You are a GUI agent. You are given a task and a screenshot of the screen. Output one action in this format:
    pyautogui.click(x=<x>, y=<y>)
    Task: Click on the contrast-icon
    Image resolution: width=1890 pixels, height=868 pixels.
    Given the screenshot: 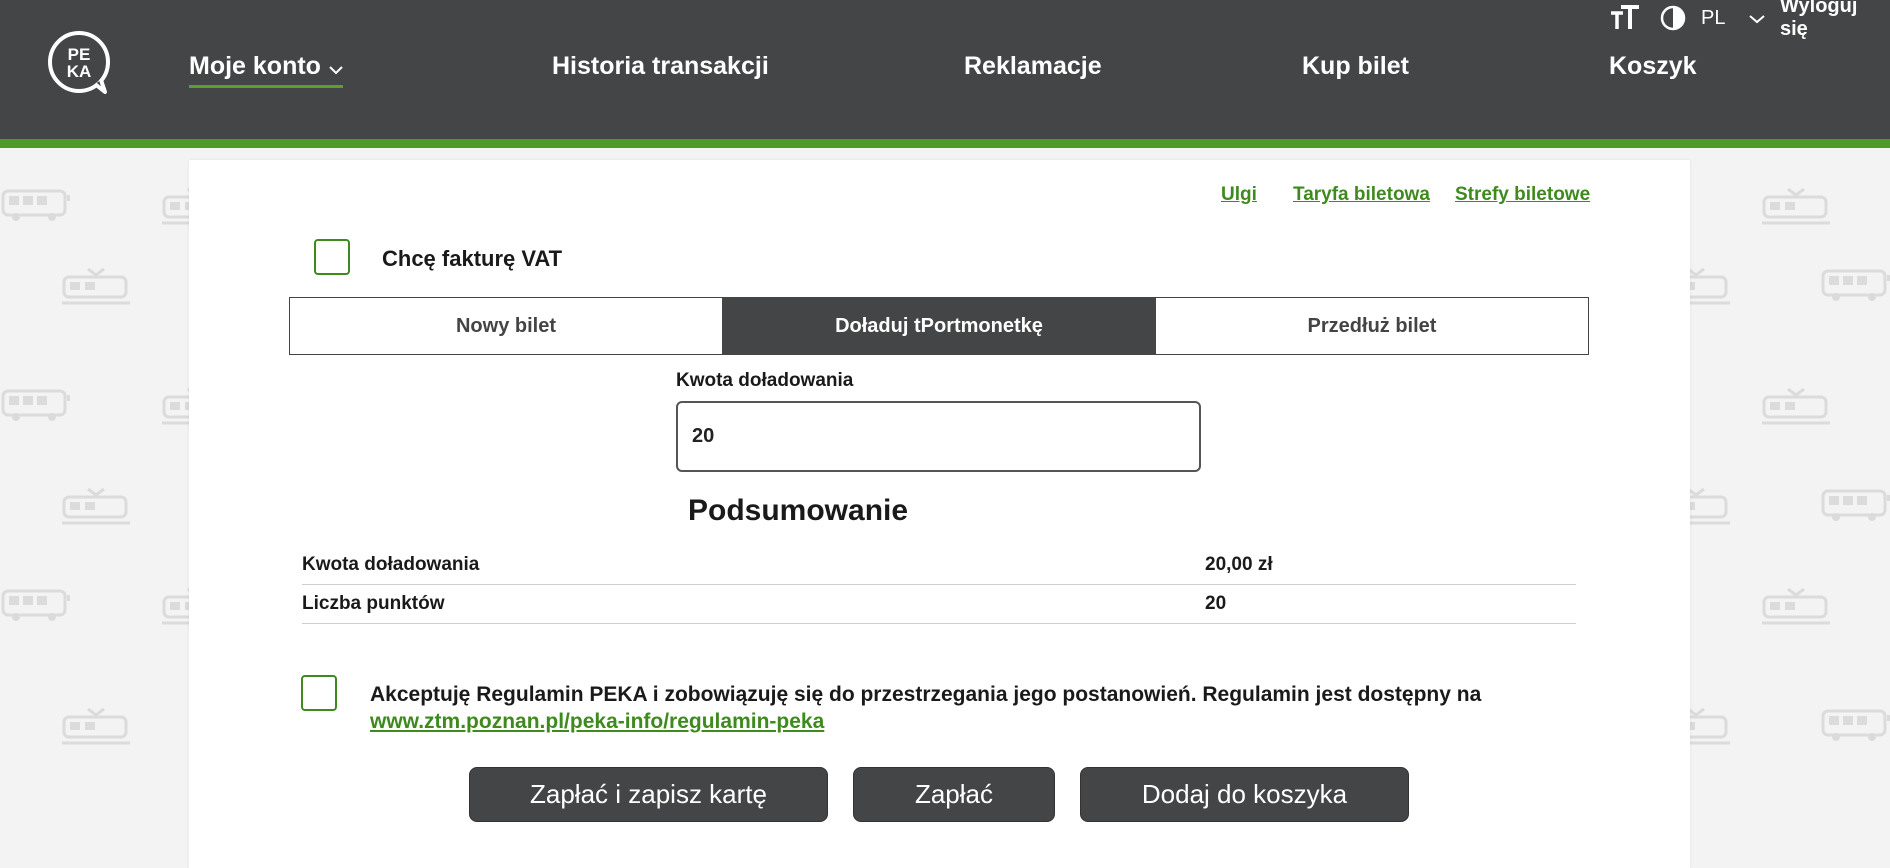 What is the action you would take?
    pyautogui.click(x=1673, y=18)
    